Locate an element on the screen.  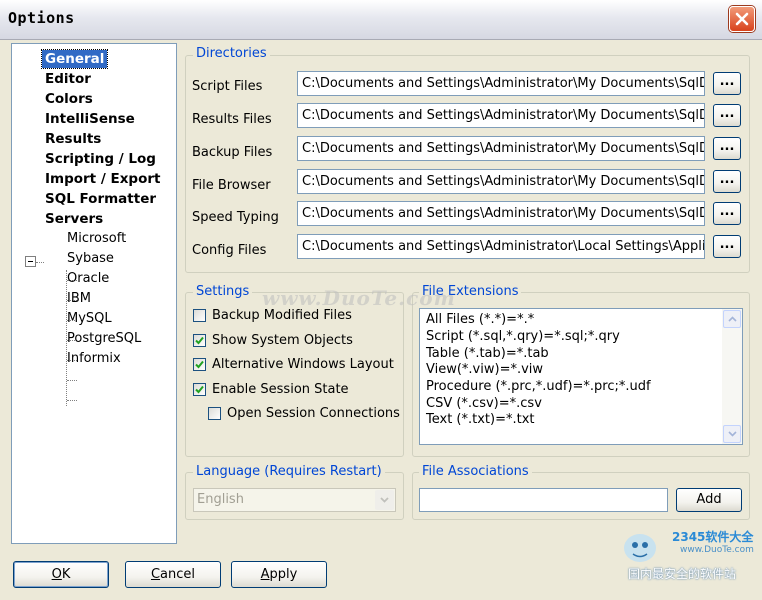
config-files-label: Config Files is located at coordinates (229, 250).